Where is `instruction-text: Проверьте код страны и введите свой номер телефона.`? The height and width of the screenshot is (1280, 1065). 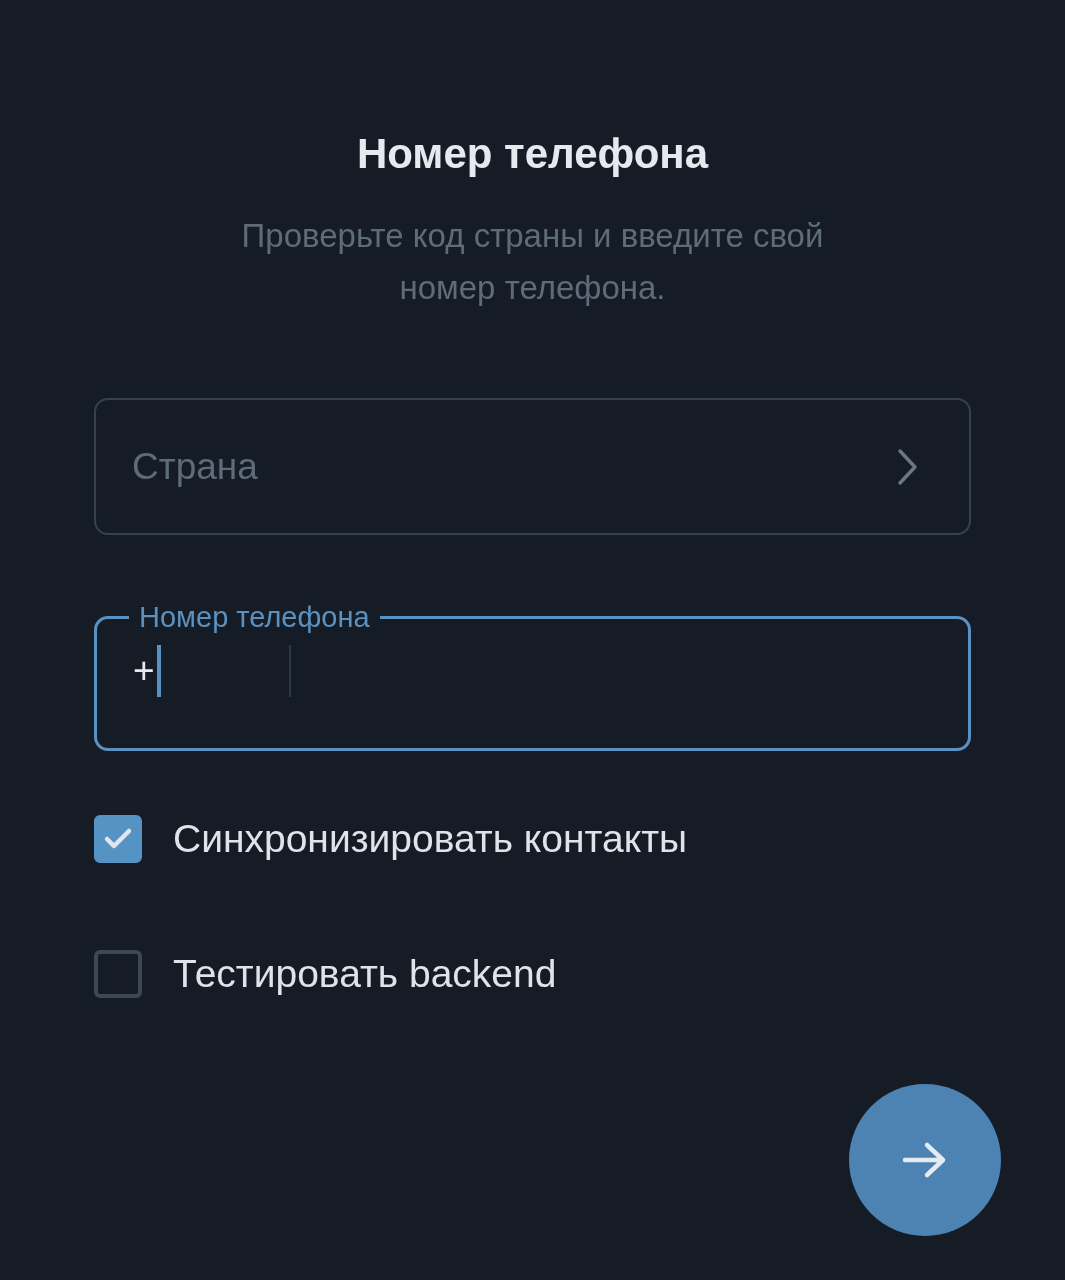
instruction-text: Проверьте код страны и введите свой номер телефона. is located at coordinates (532, 262).